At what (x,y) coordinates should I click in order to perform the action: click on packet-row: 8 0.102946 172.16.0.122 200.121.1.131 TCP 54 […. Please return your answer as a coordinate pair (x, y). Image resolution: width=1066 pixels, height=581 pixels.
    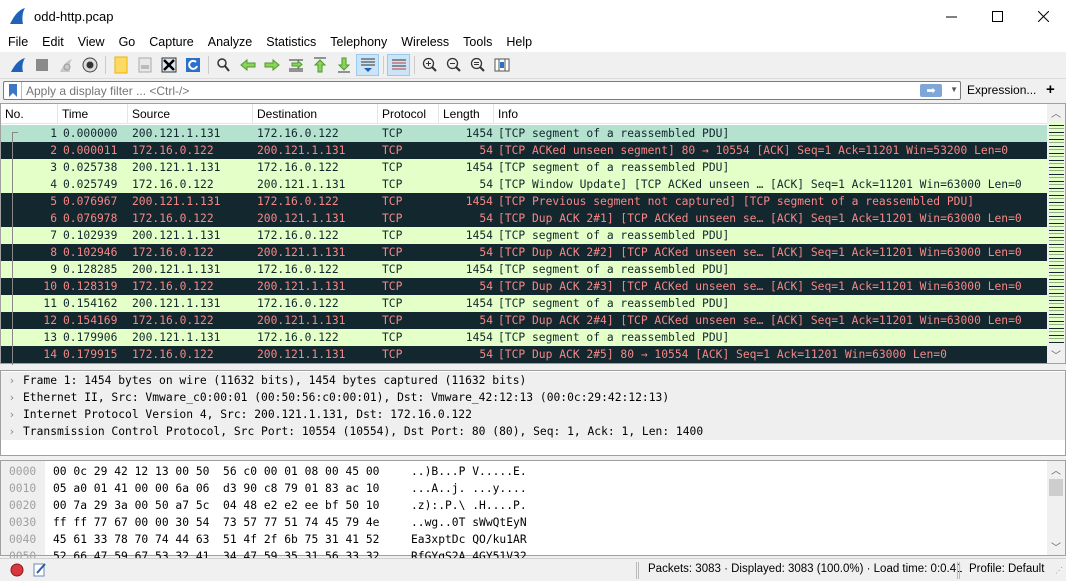
    Looking at the image, I should click on (524, 252).